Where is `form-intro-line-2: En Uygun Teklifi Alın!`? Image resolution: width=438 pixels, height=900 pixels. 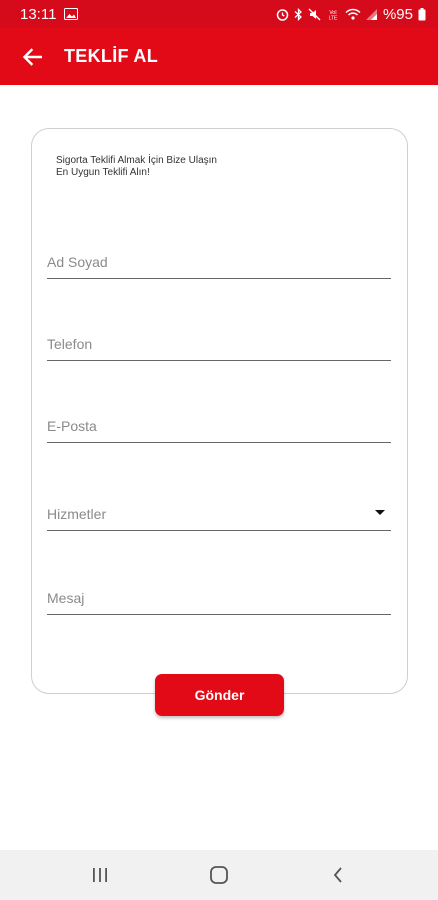 form-intro-line-2: En Uygun Teklifi Alın! is located at coordinates (103, 172).